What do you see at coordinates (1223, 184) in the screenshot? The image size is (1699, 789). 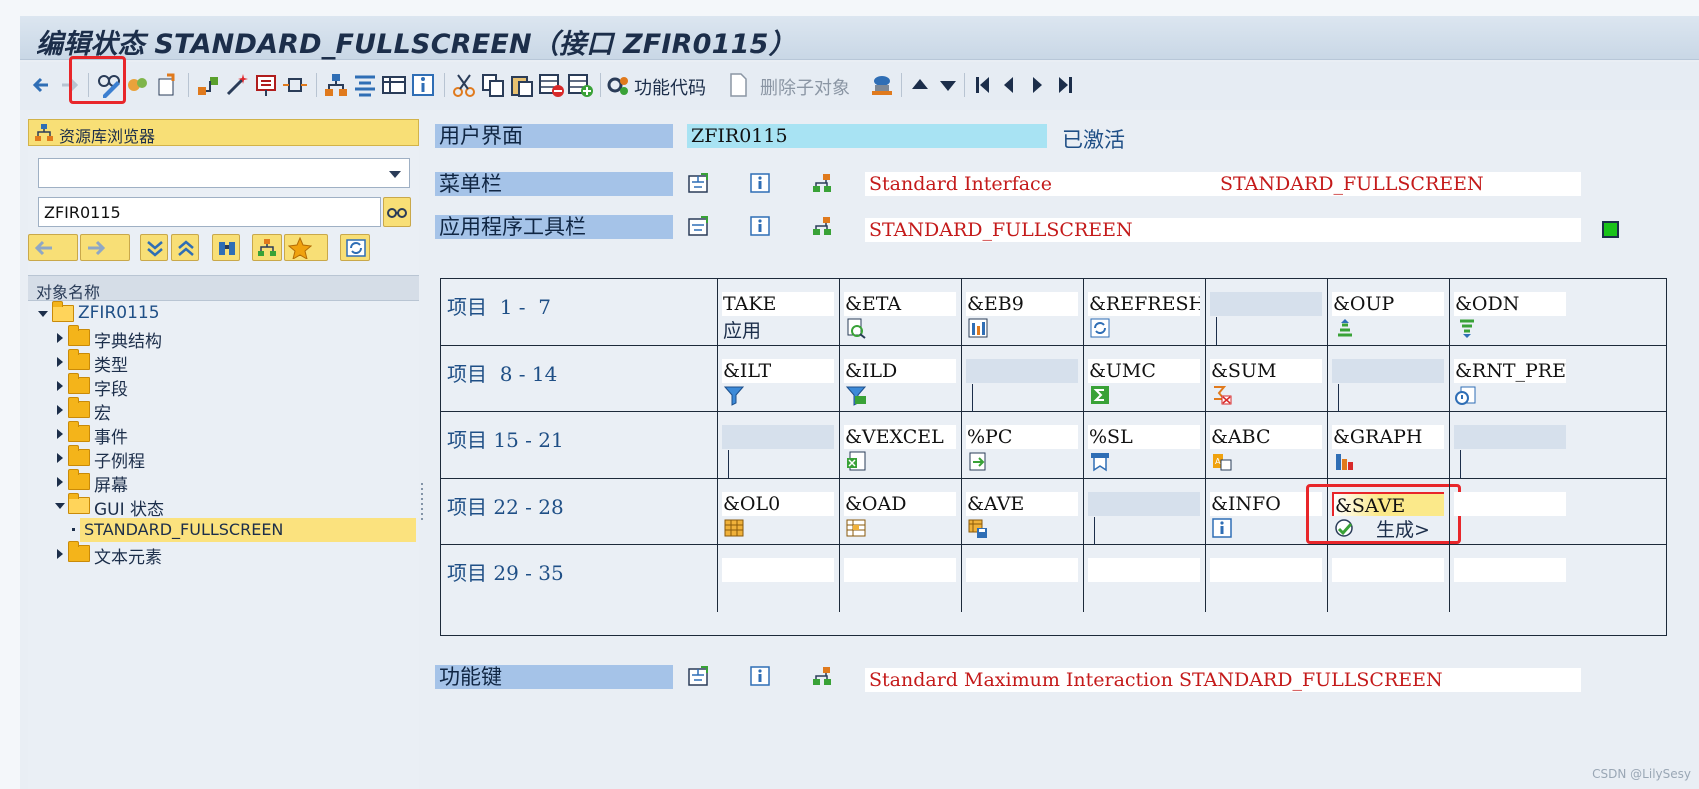 I see `menu-bar-value: Standard Interface STANDARD_FULLSCREEN` at bounding box center [1223, 184].